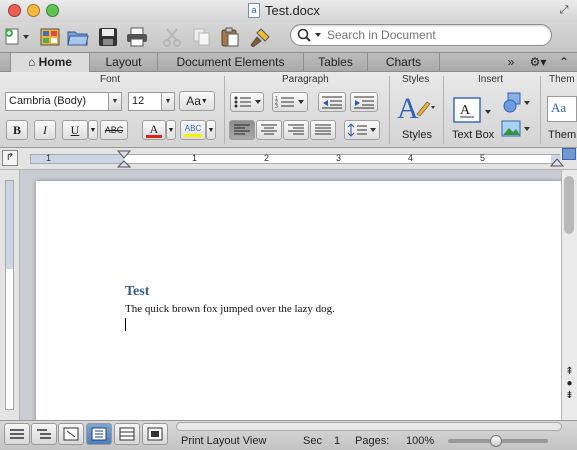 The width and height of the screenshot is (577, 450). What do you see at coordinates (569, 384) in the screenshot?
I see `browse-object-icon: ●` at bounding box center [569, 384].